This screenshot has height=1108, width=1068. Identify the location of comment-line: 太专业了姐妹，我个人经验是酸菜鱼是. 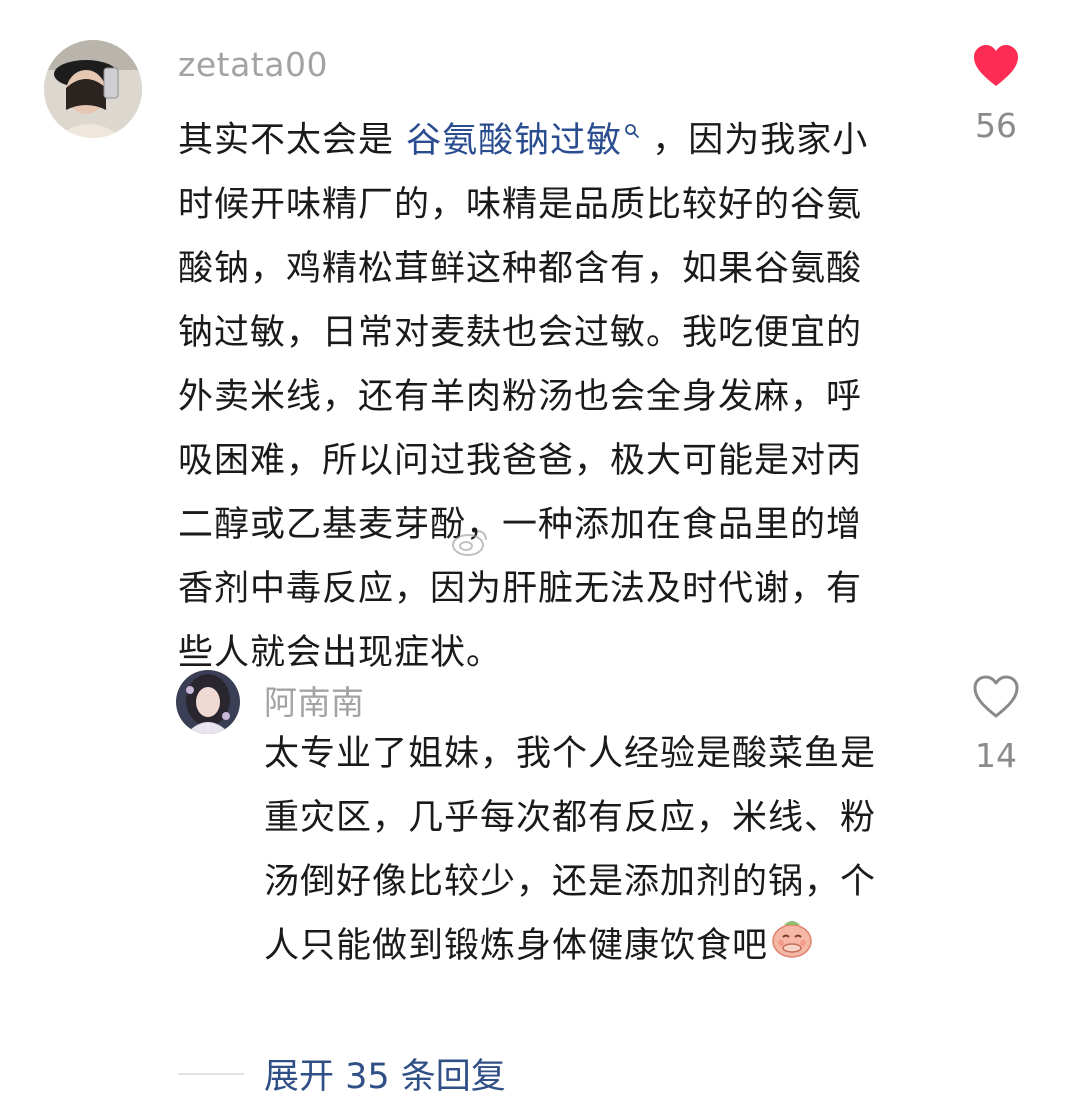
(570, 754).